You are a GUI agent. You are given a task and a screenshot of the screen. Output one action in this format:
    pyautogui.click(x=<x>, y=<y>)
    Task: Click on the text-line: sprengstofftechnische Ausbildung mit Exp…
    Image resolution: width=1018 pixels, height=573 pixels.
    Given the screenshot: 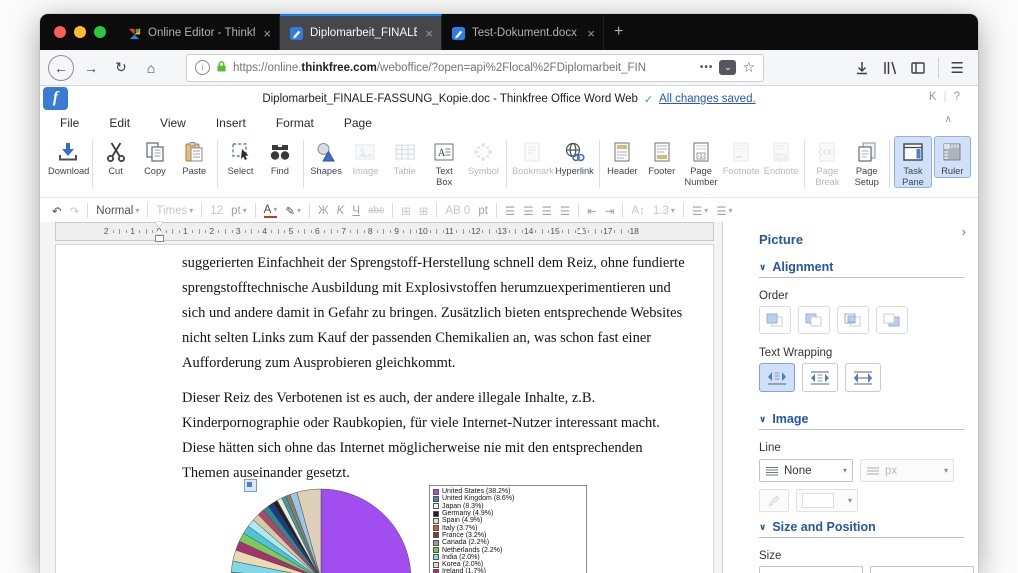 What is the action you would take?
    pyautogui.click(x=426, y=288)
    